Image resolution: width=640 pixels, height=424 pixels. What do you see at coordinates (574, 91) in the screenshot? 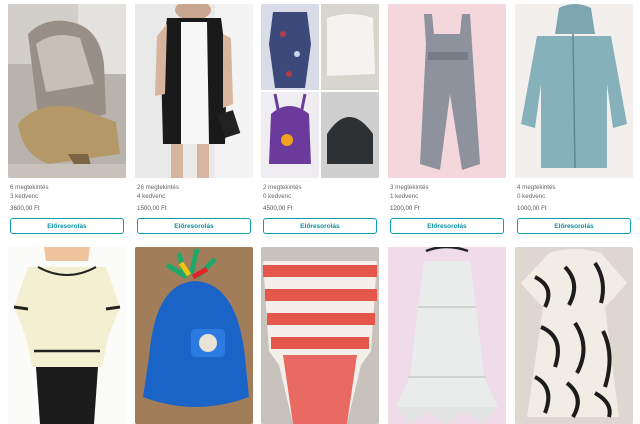
I see `blue-hoodie-photo` at bounding box center [574, 91].